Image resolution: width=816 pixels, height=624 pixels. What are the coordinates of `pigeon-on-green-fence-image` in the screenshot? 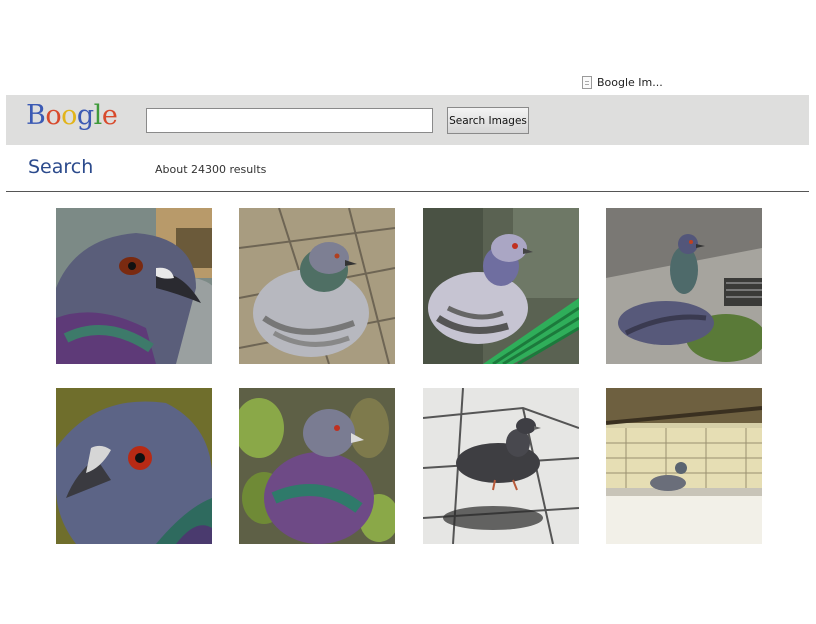 It's located at (501, 286).